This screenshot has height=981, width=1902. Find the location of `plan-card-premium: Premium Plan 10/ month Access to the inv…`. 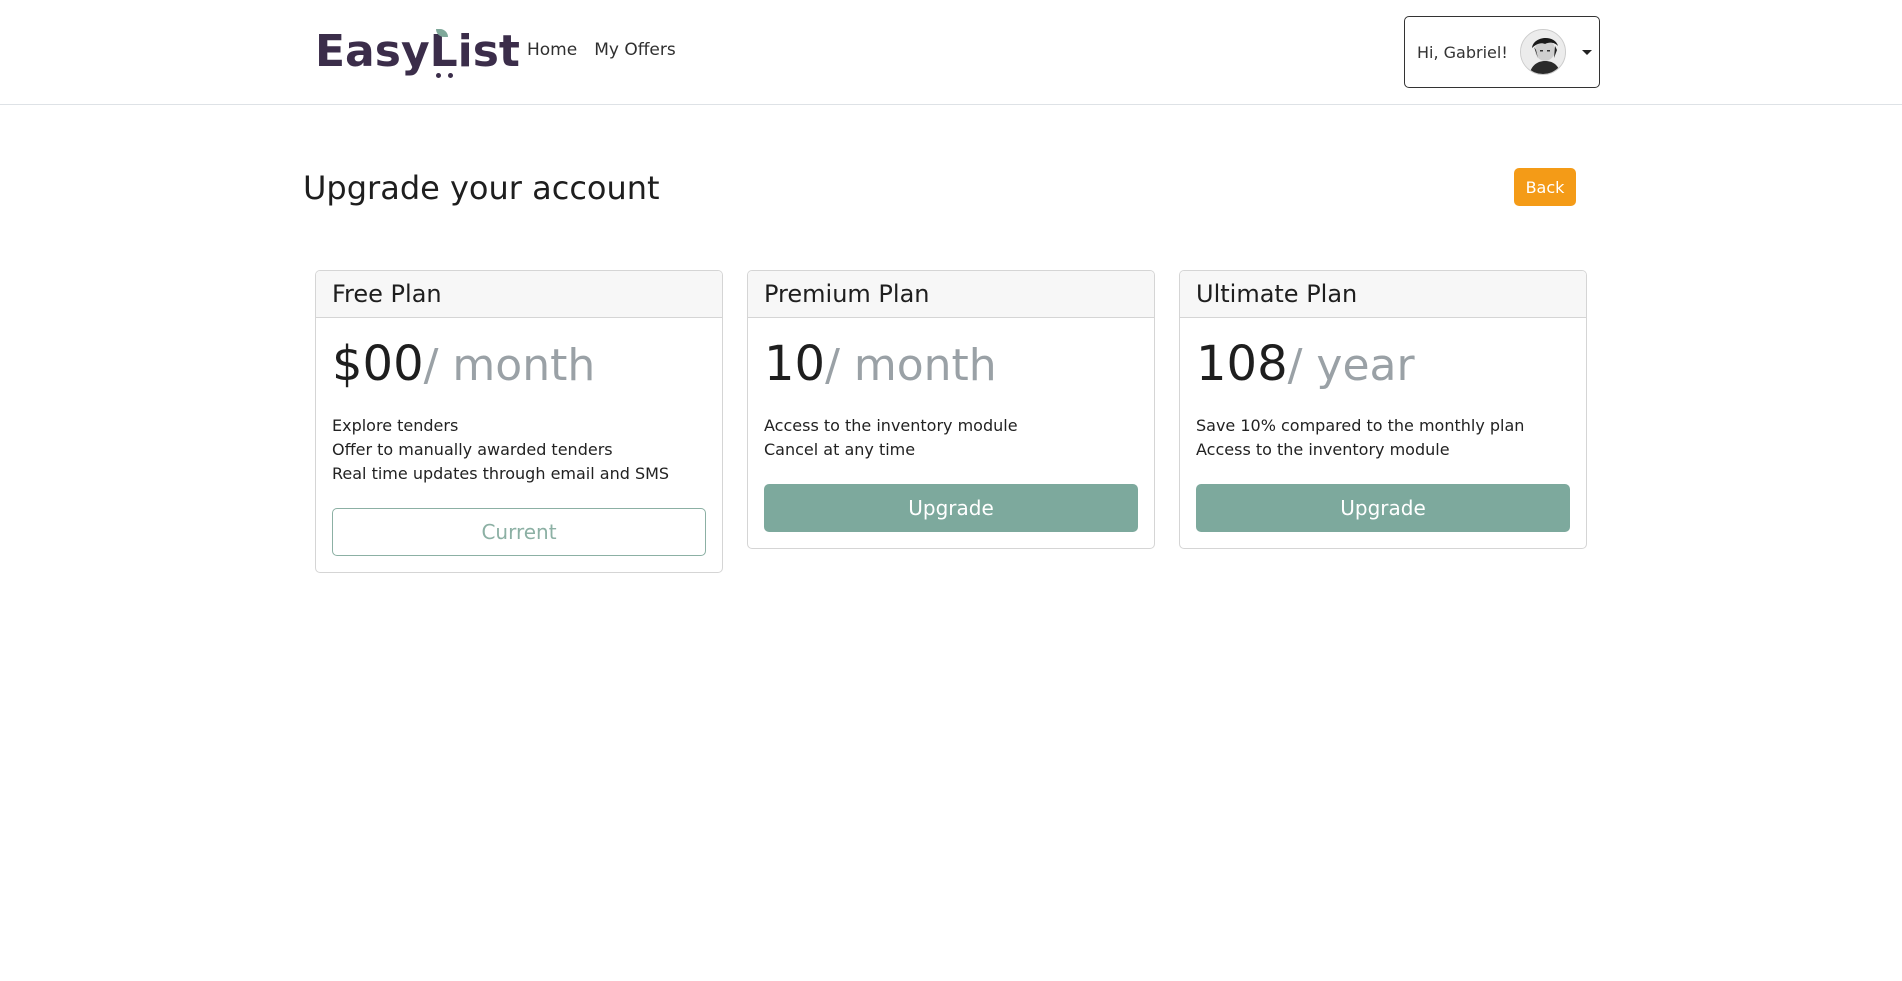

plan-card-premium: Premium Plan 10/ month Access to the inv… is located at coordinates (951, 409).